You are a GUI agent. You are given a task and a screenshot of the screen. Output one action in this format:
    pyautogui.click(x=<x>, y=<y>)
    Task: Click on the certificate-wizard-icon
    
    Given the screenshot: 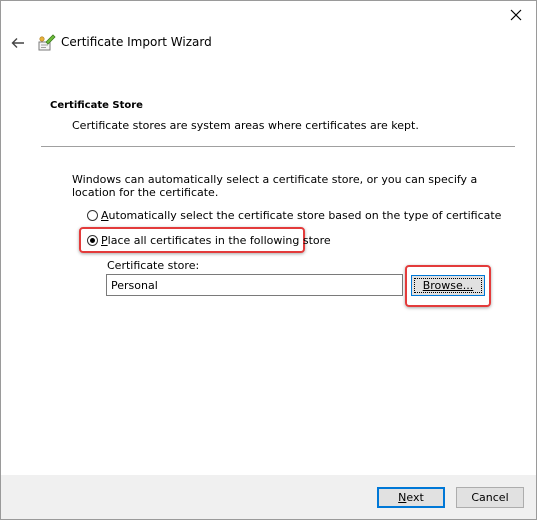 What is the action you would take?
    pyautogui.click(x=47, y=42)
    